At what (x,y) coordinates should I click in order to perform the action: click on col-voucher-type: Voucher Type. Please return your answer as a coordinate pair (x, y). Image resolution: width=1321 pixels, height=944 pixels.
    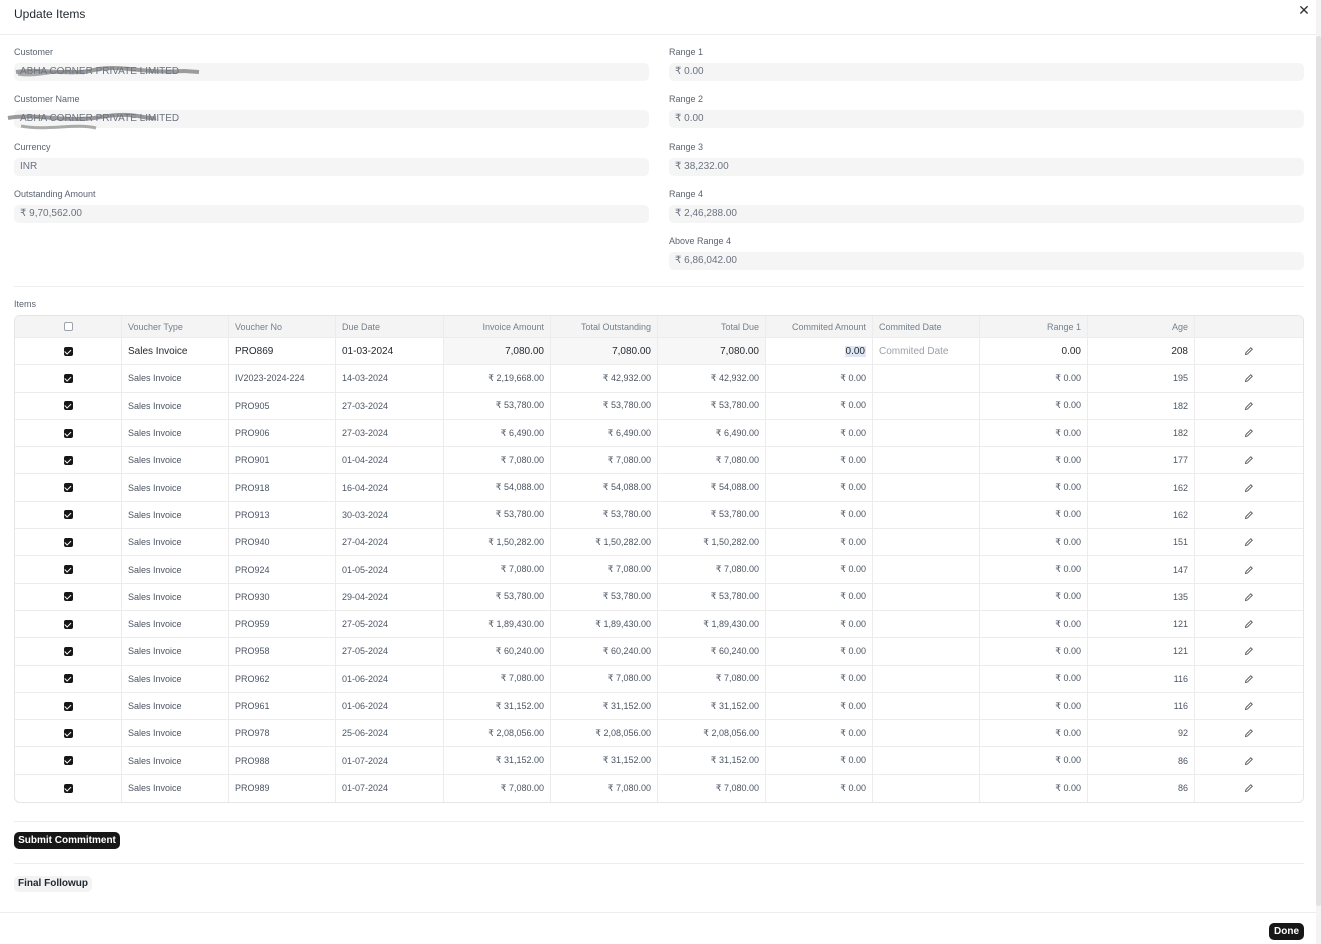
    Looking at the image, I should click on (175, 326).